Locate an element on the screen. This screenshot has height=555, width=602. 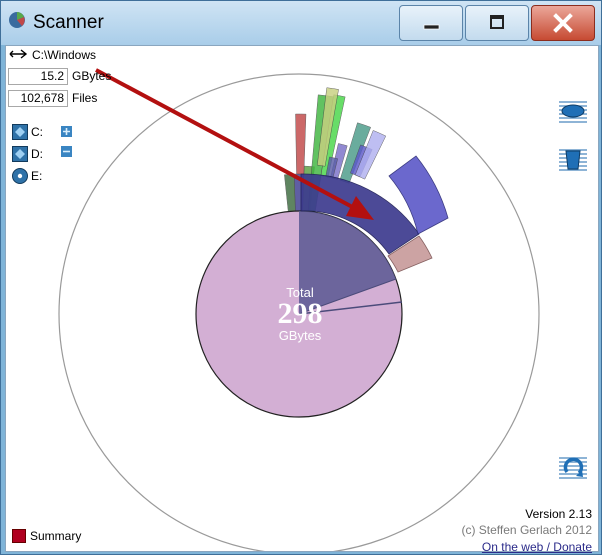
scanner-app-icon is located at coordinates (17, 20).